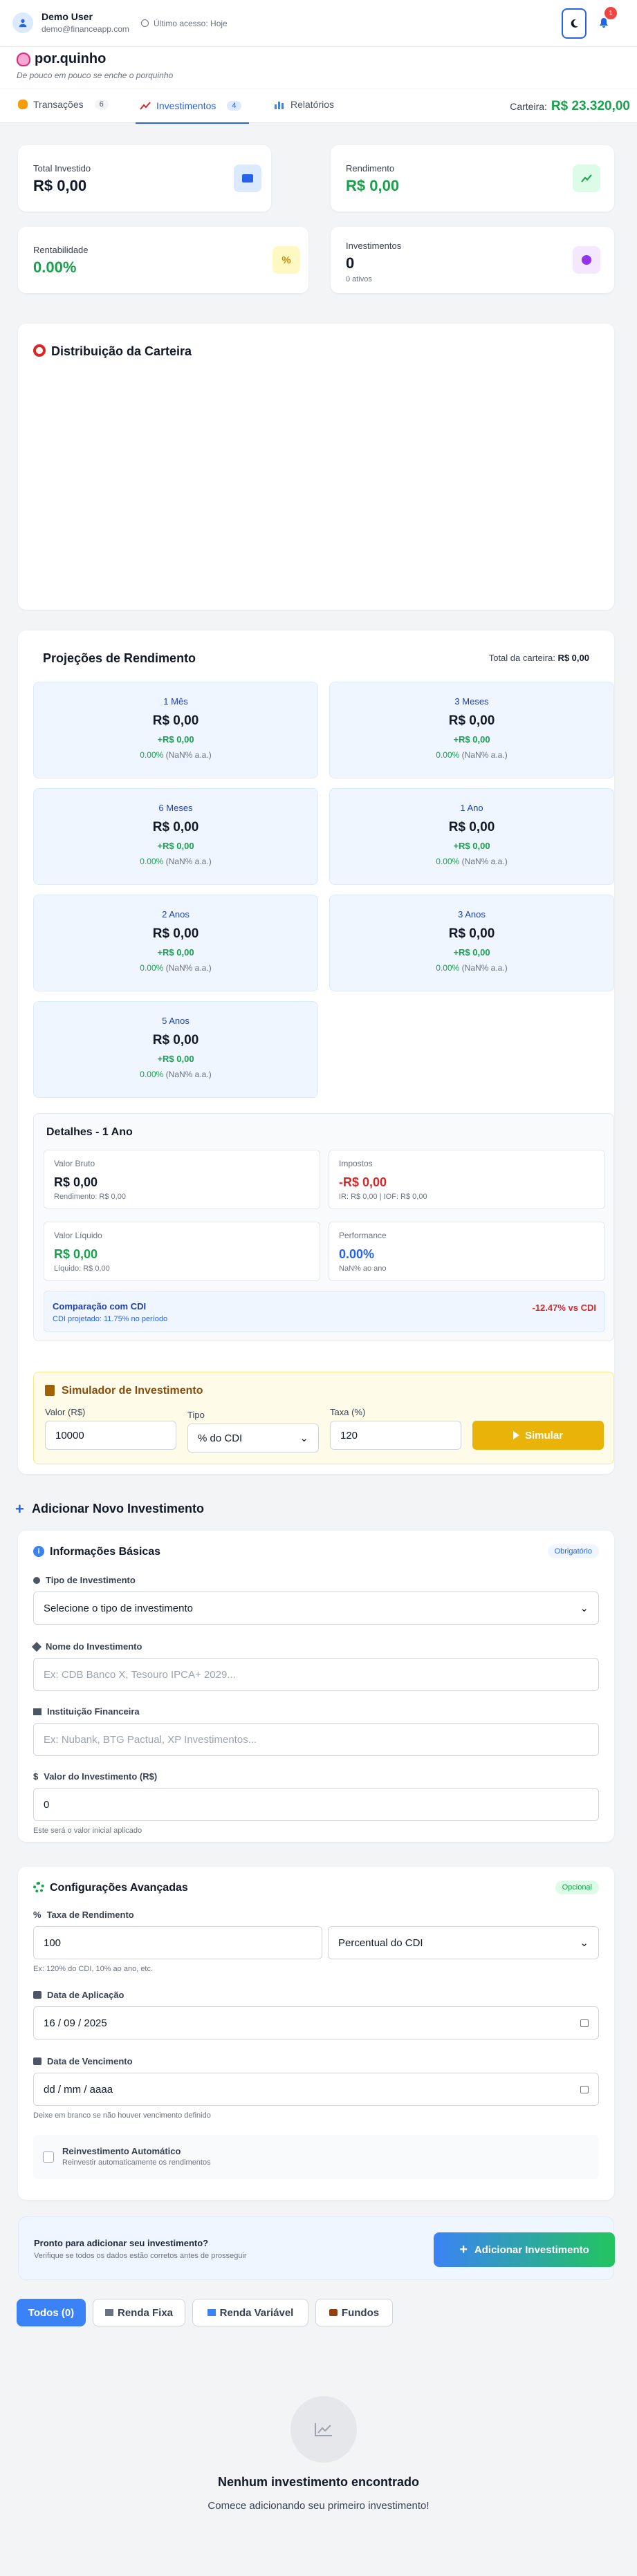 This screenshot has height=2576, width=637. Describe the element at coordinates (253, 1438) in the screenshot. I see `sim-type-select: % do CDI ⌄` at that location.